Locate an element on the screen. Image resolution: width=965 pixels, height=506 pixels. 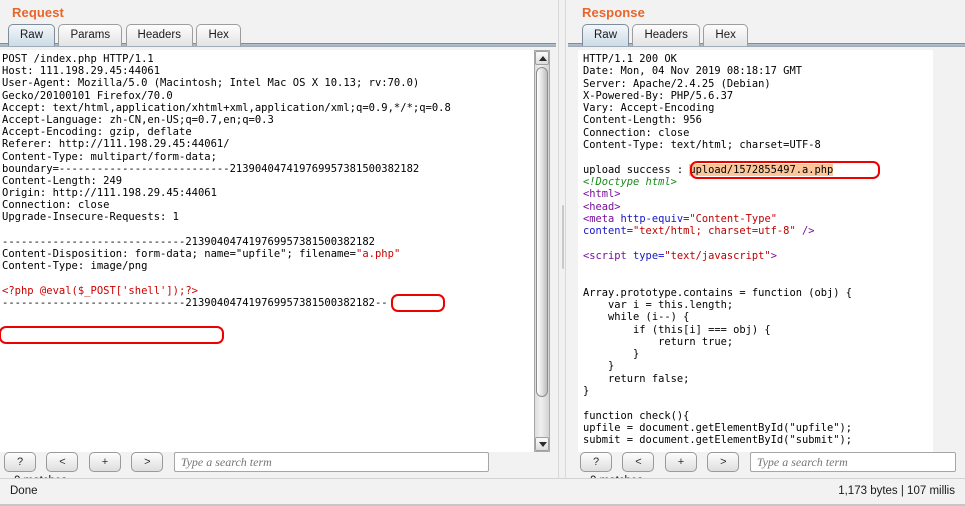
tab-response-raw: Raw is located at coordinates (606, 35).